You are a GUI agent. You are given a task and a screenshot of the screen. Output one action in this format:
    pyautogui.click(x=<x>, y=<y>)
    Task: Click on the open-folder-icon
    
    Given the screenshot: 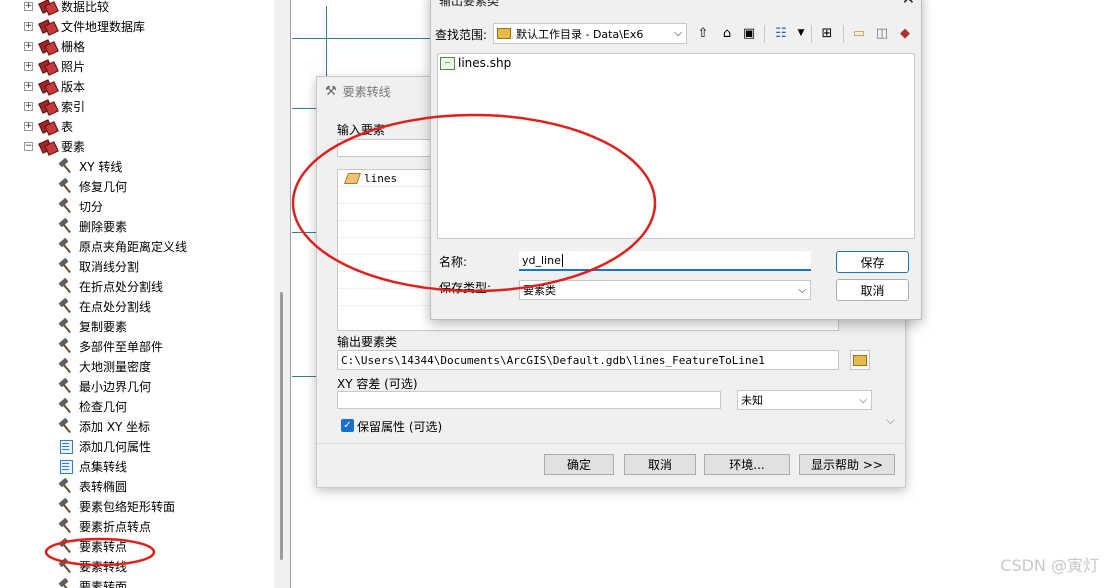 What is the action you would take?
    pyautogui.click(x=860, y=360)
    